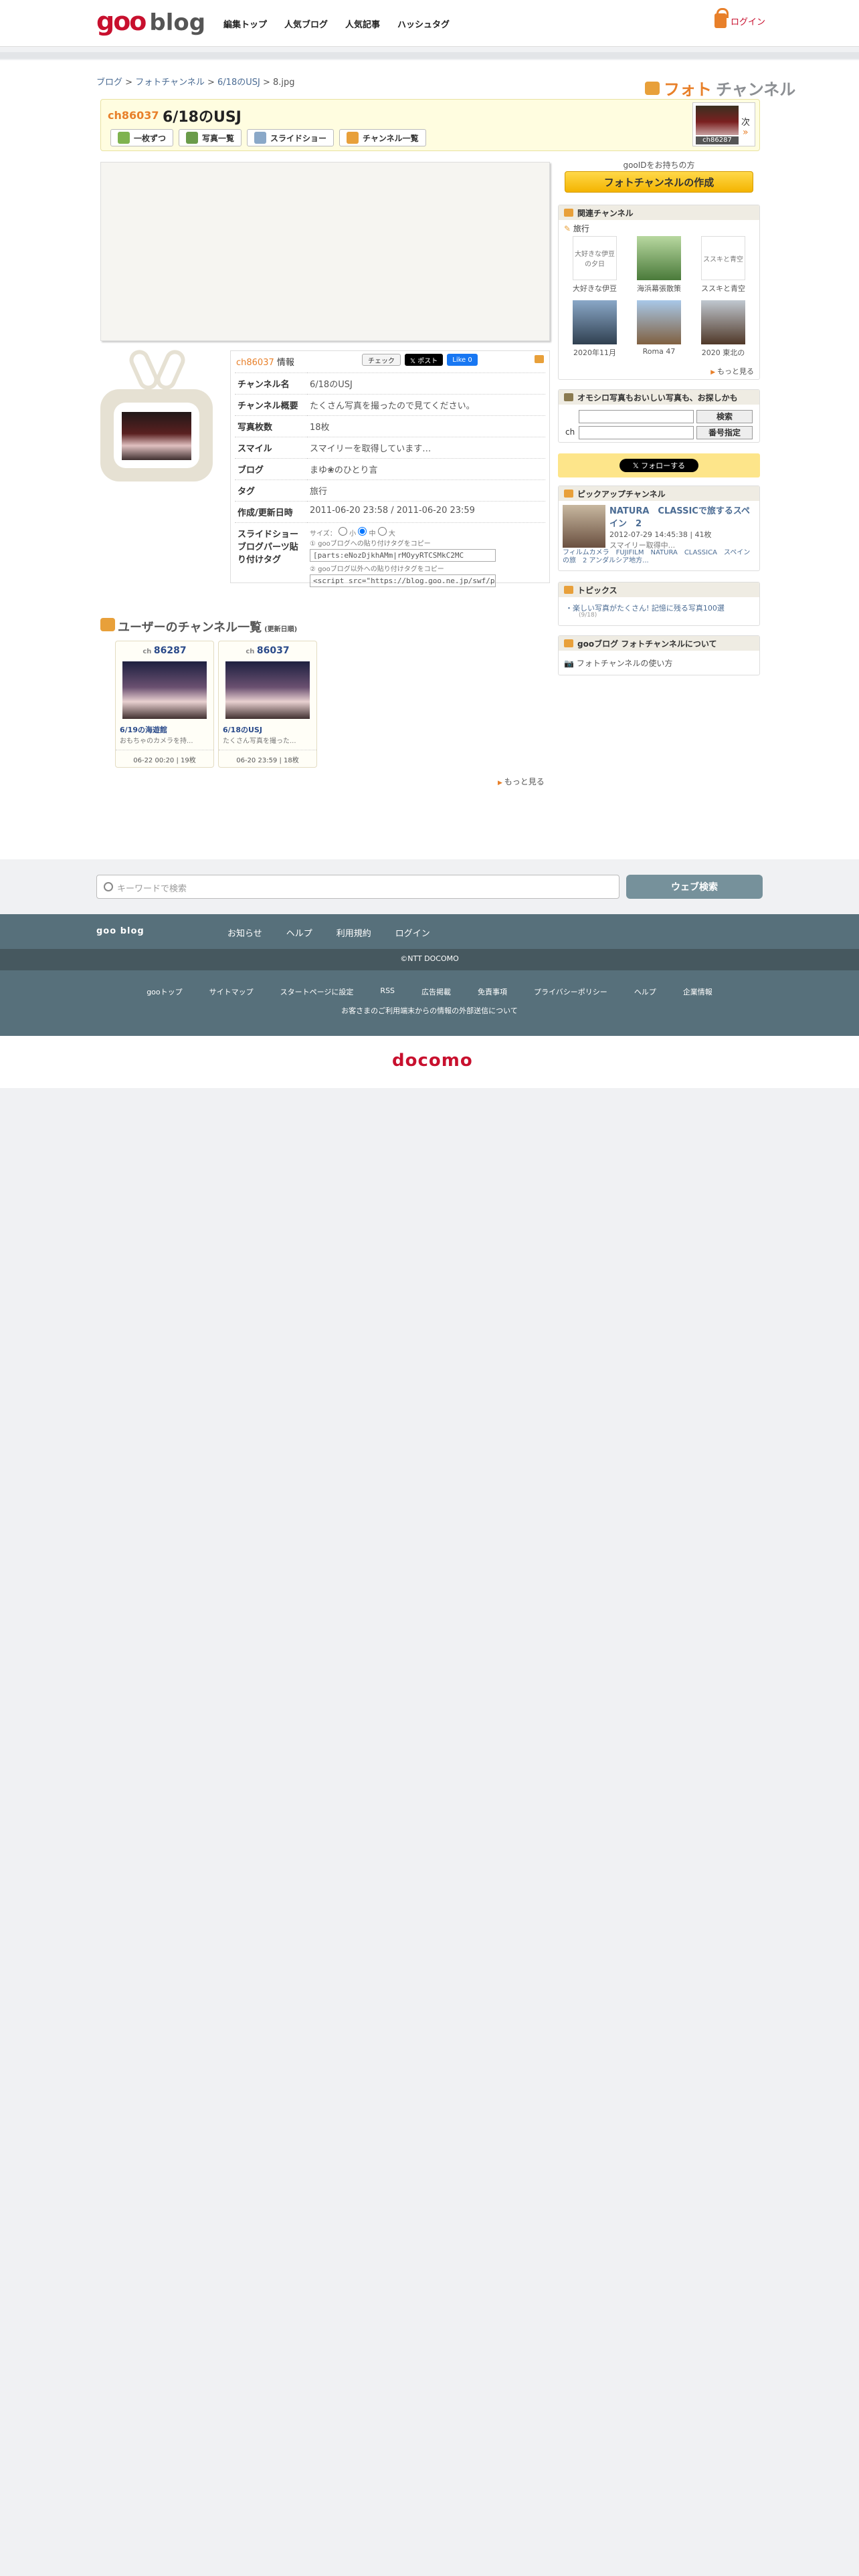  Describe the element at coordinates (597, 590) in the screenshot. I see `topics-title: トピックス` at that location.